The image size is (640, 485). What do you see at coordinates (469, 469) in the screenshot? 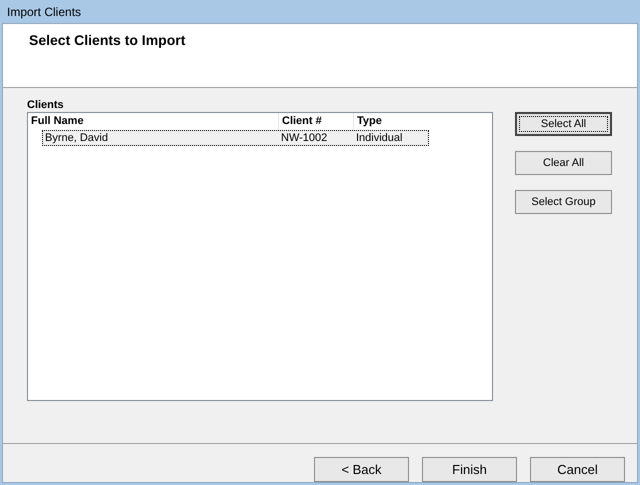
I see `wizard-button: Finish` at bounding box center [469, 469].